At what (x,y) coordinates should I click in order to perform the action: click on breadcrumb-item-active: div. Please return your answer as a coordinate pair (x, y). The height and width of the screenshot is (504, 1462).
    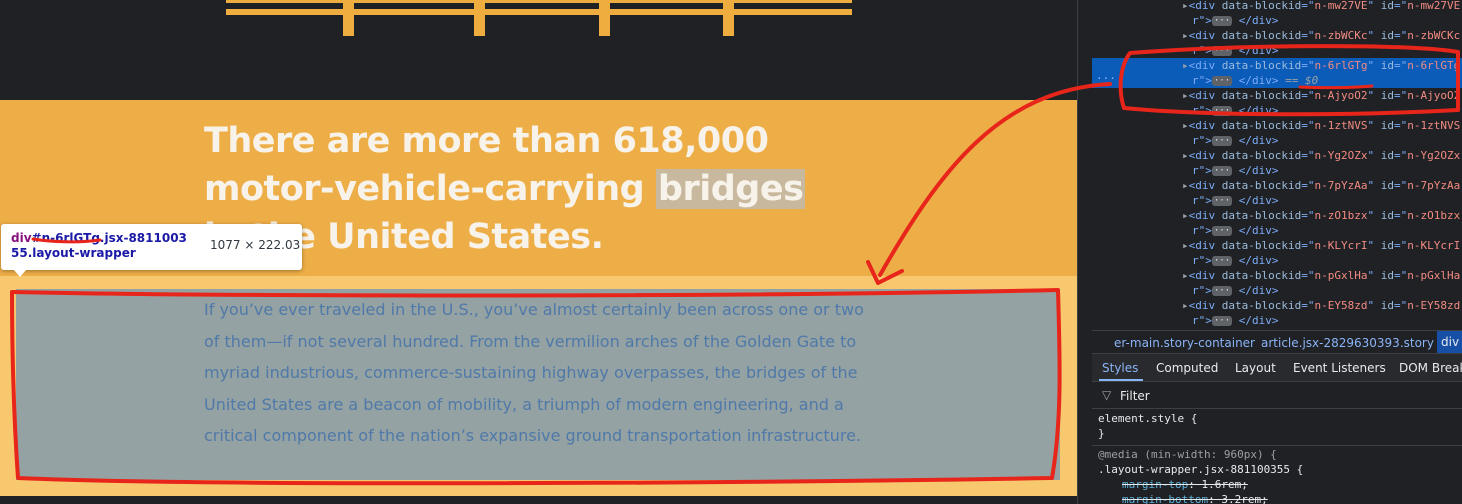
    Looking at the image, I should click on (1449, 342).